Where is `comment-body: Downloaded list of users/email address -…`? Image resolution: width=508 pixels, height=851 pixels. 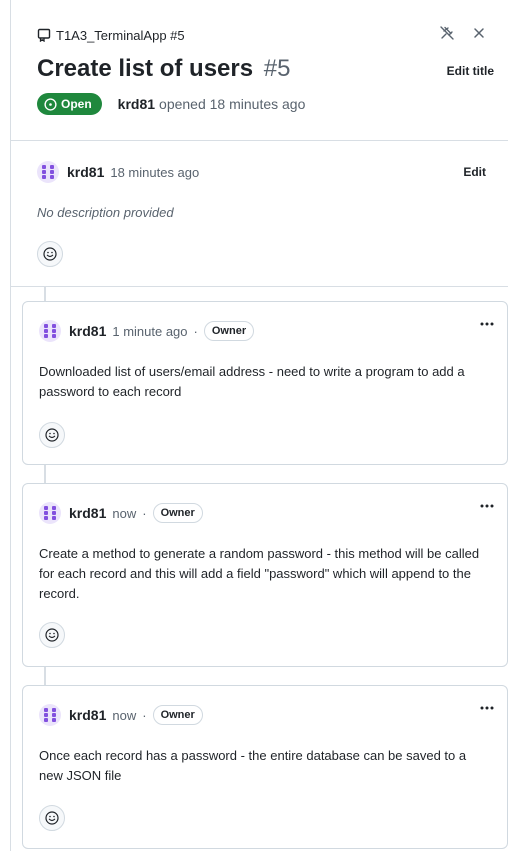
comment-body: Downloaded list of users/email address -… is located at coordinates (252, 381).